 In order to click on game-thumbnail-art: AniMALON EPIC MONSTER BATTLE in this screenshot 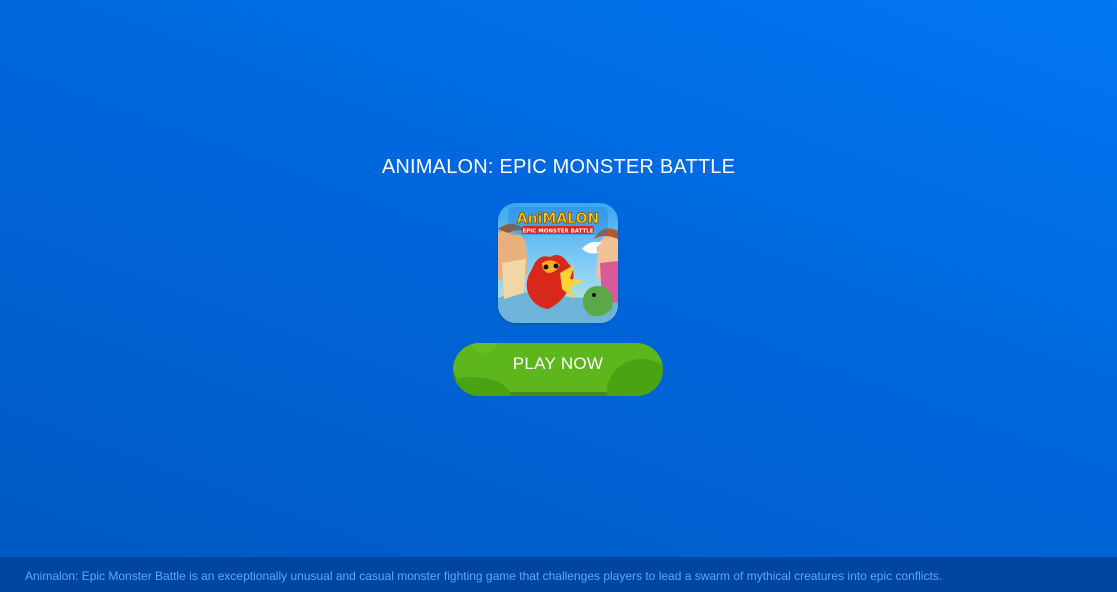, I will do `click(558, 263)`.